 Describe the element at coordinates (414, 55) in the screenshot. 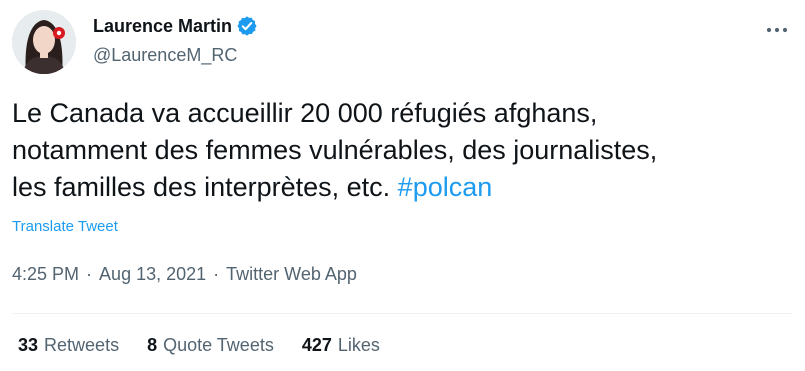

I see `author-handle: @LaurenceM_RC` at that location.